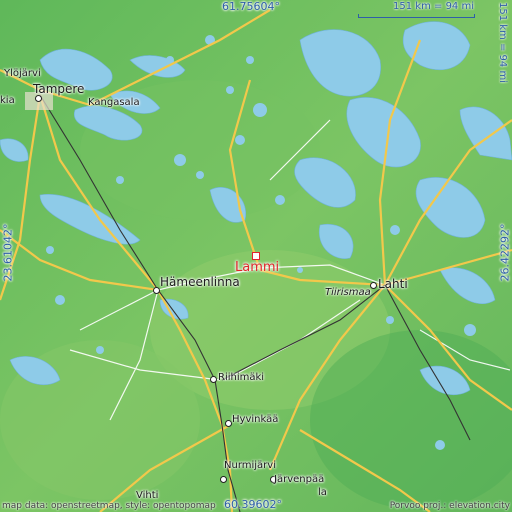 The width and height of the screenshot is (512, 512). Describe the element at coordinates (450, 506) in the screenshot. I see `elevation-attribution: Porvoo proj.: elevation.city` at that location.